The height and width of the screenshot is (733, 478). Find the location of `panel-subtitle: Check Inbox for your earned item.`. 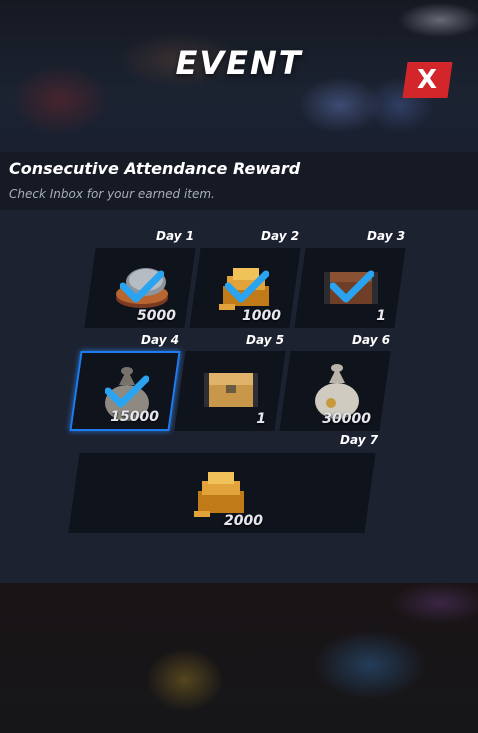

panel-subtitle: Check Inbox for your earned item. is located at coordinates (112, 194).